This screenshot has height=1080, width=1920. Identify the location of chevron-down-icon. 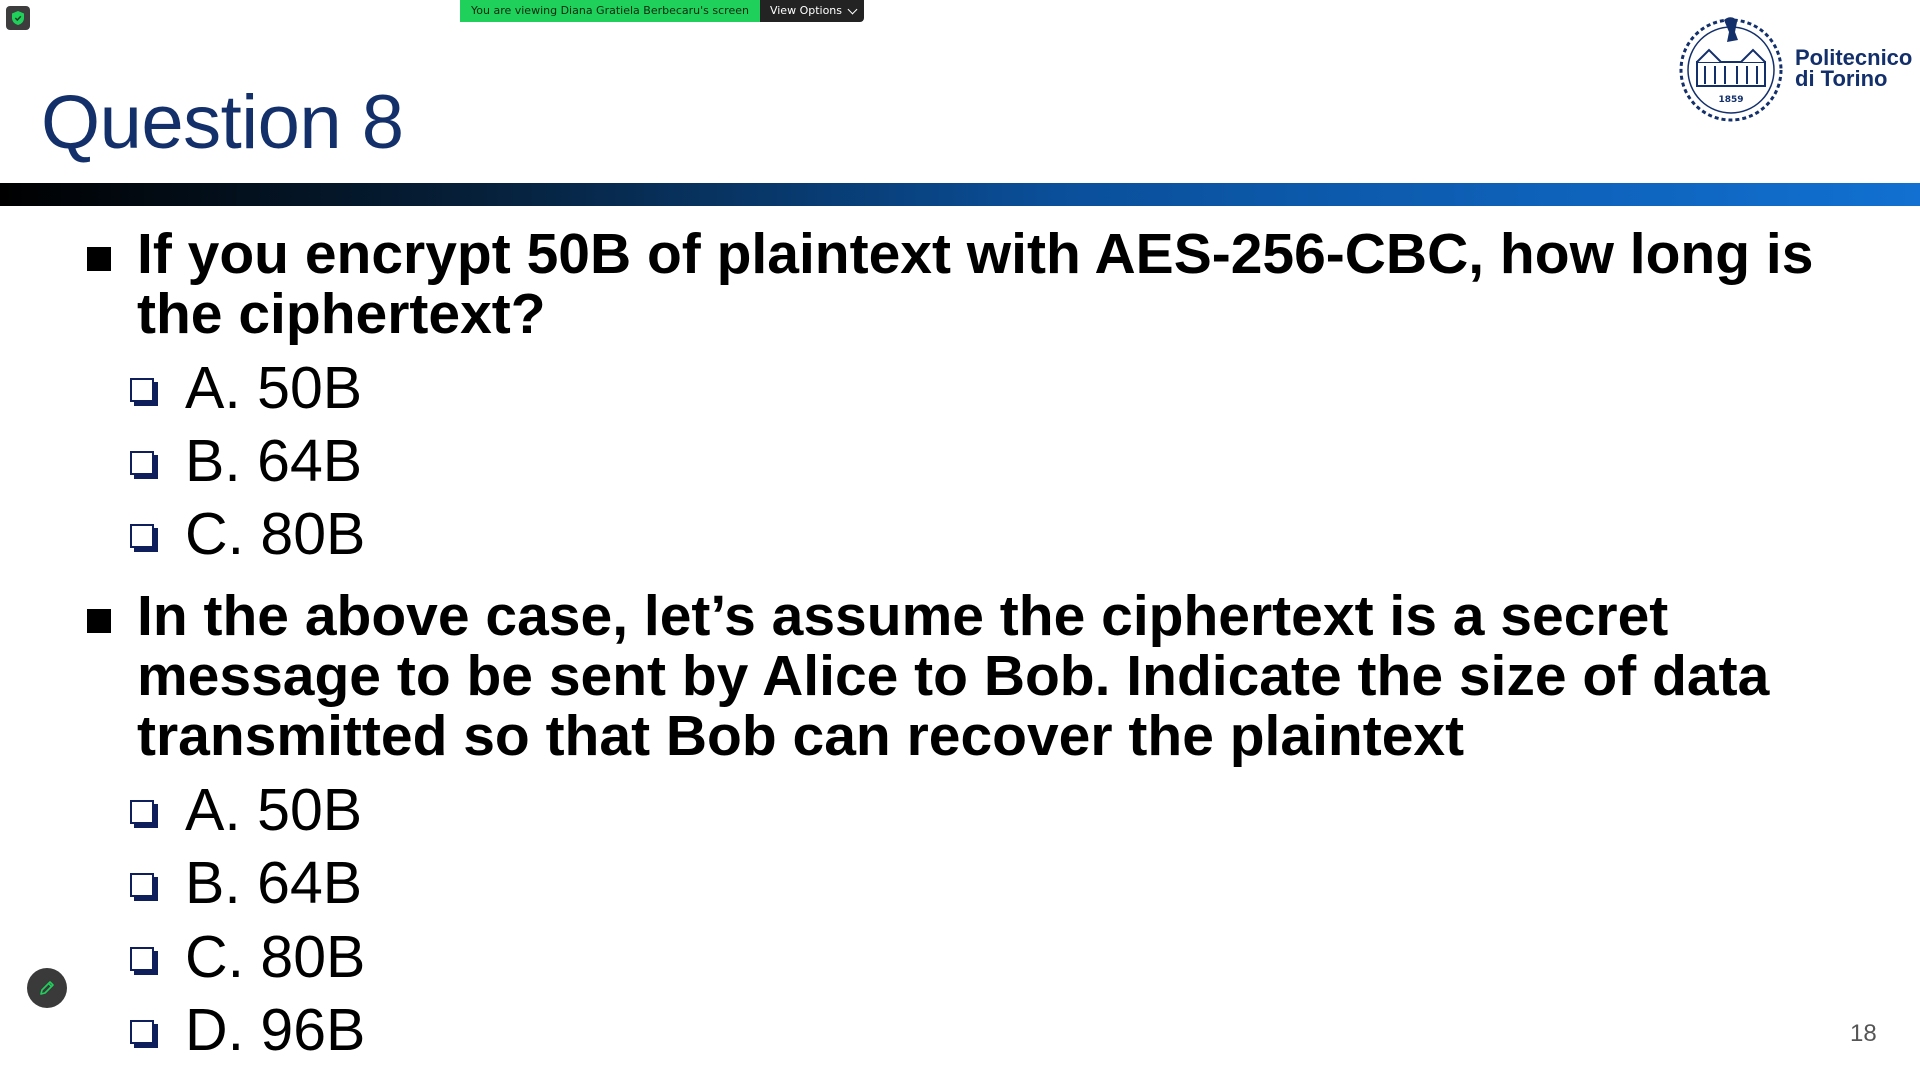
(852, 9).